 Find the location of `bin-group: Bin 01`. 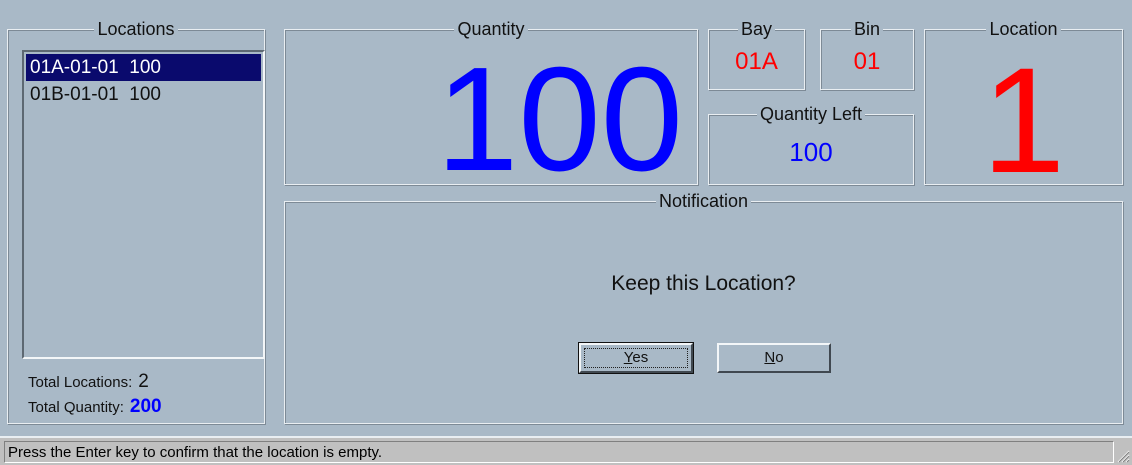

bin-group: Bin 01 is located at coordinates (867, 54).